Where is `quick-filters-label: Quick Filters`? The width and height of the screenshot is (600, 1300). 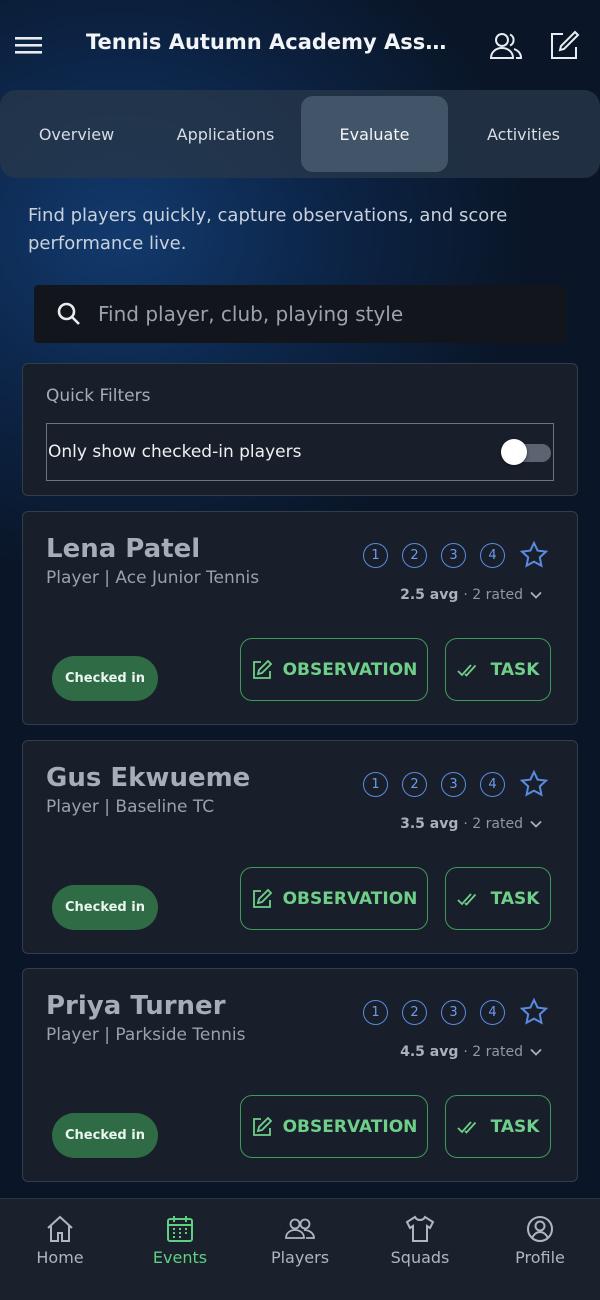 quick-filters-label: Quick Filters is located at coordinates (98, 396).